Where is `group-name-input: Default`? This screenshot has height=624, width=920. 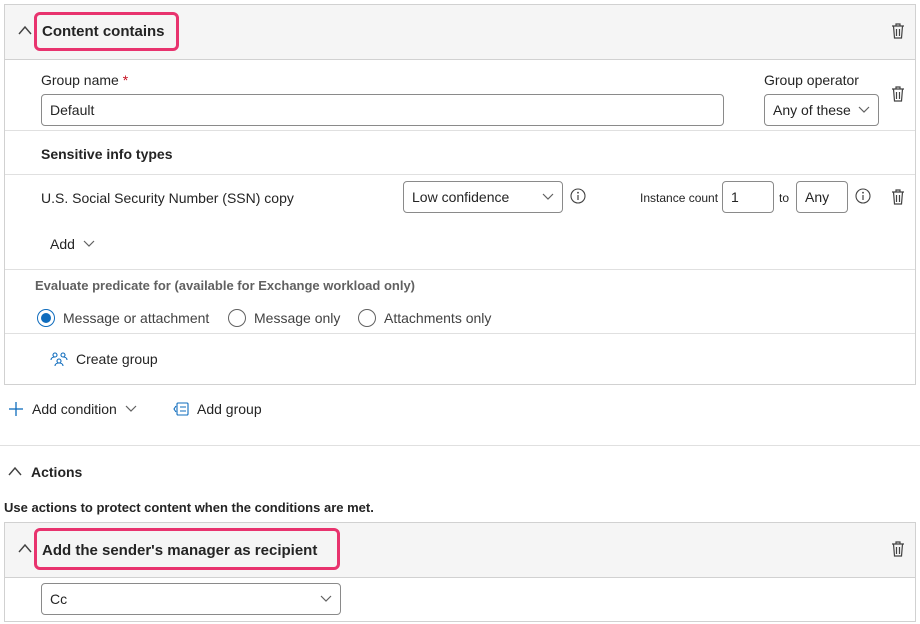
group-name-input: Default is located at coordinates (382, 110).